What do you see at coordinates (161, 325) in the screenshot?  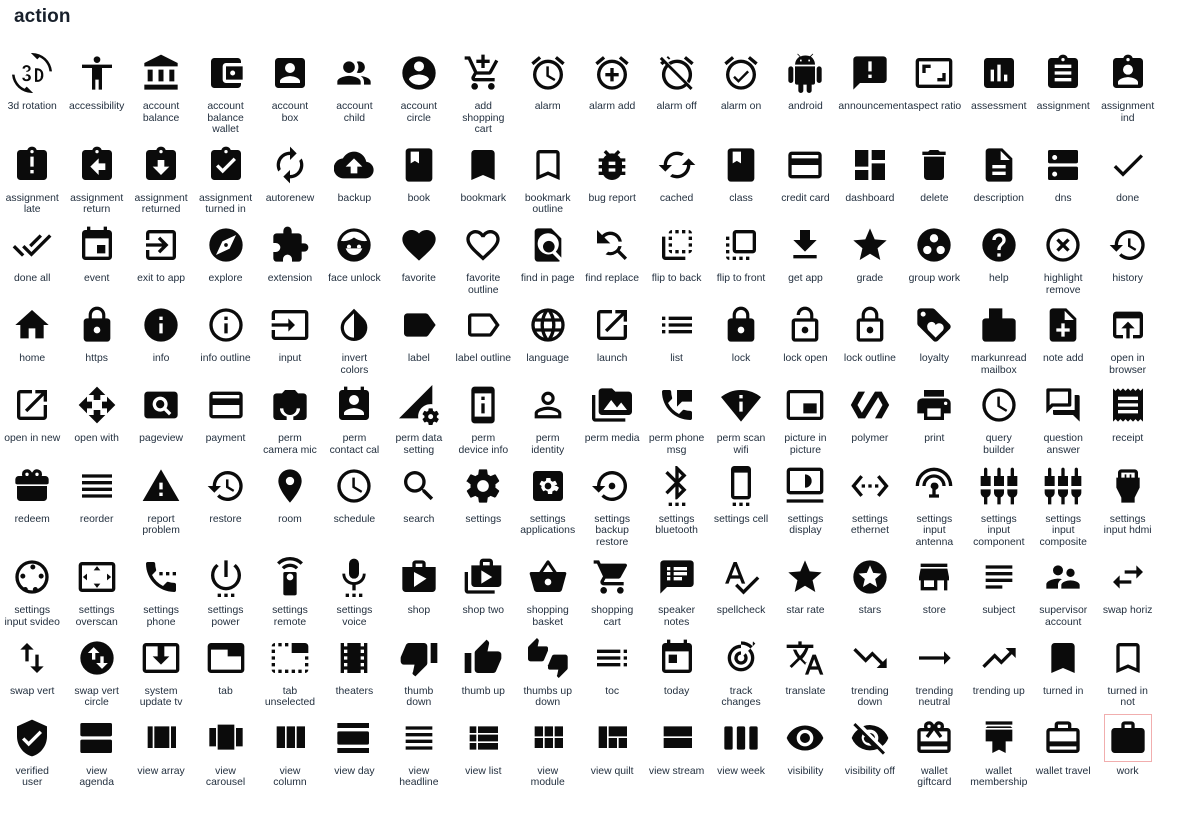 I see `info-icon` at bounding box center [161, 325].